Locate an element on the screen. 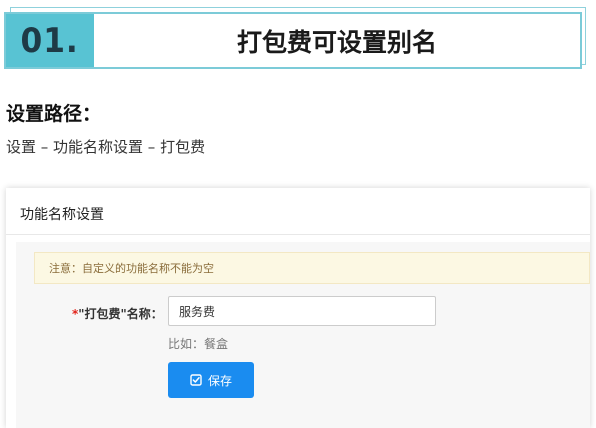 This screenshot has width=596, height=428. check-square-icon is located at coordinates (196, 380).